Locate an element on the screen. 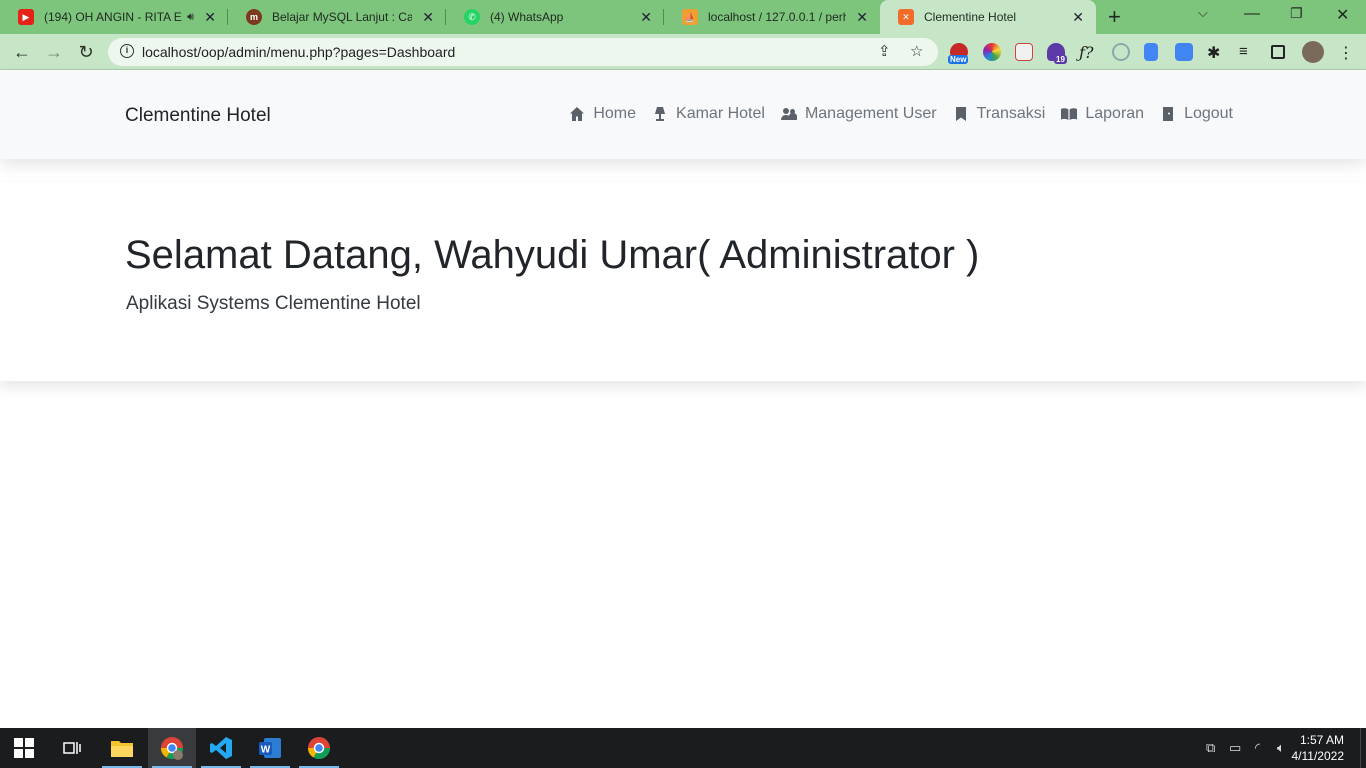 This screenshot has width=1366, height=768. nav-laporan: Laporan is located at coordinates (1102, 114).